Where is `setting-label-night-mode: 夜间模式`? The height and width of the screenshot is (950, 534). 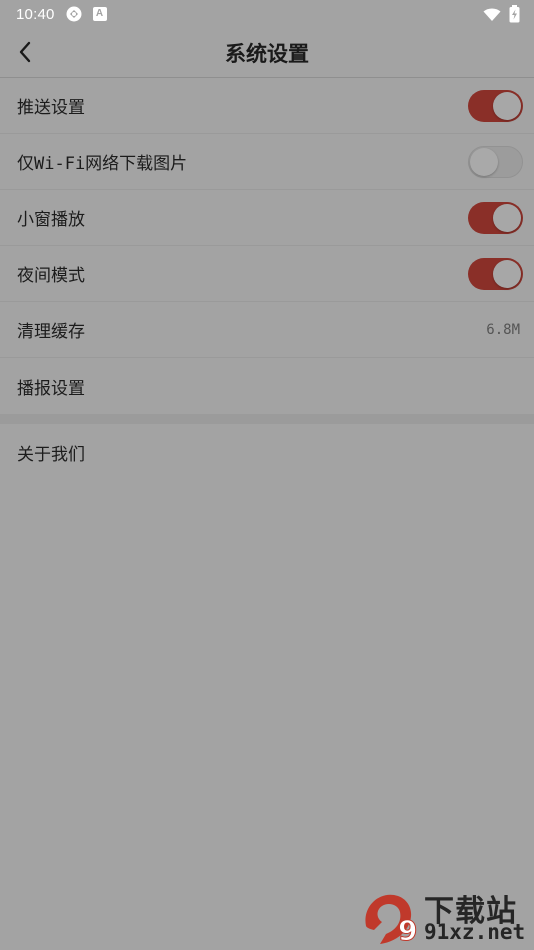
setting-label-night-mode: 夜间模式 is located at coordinates (51, 276).